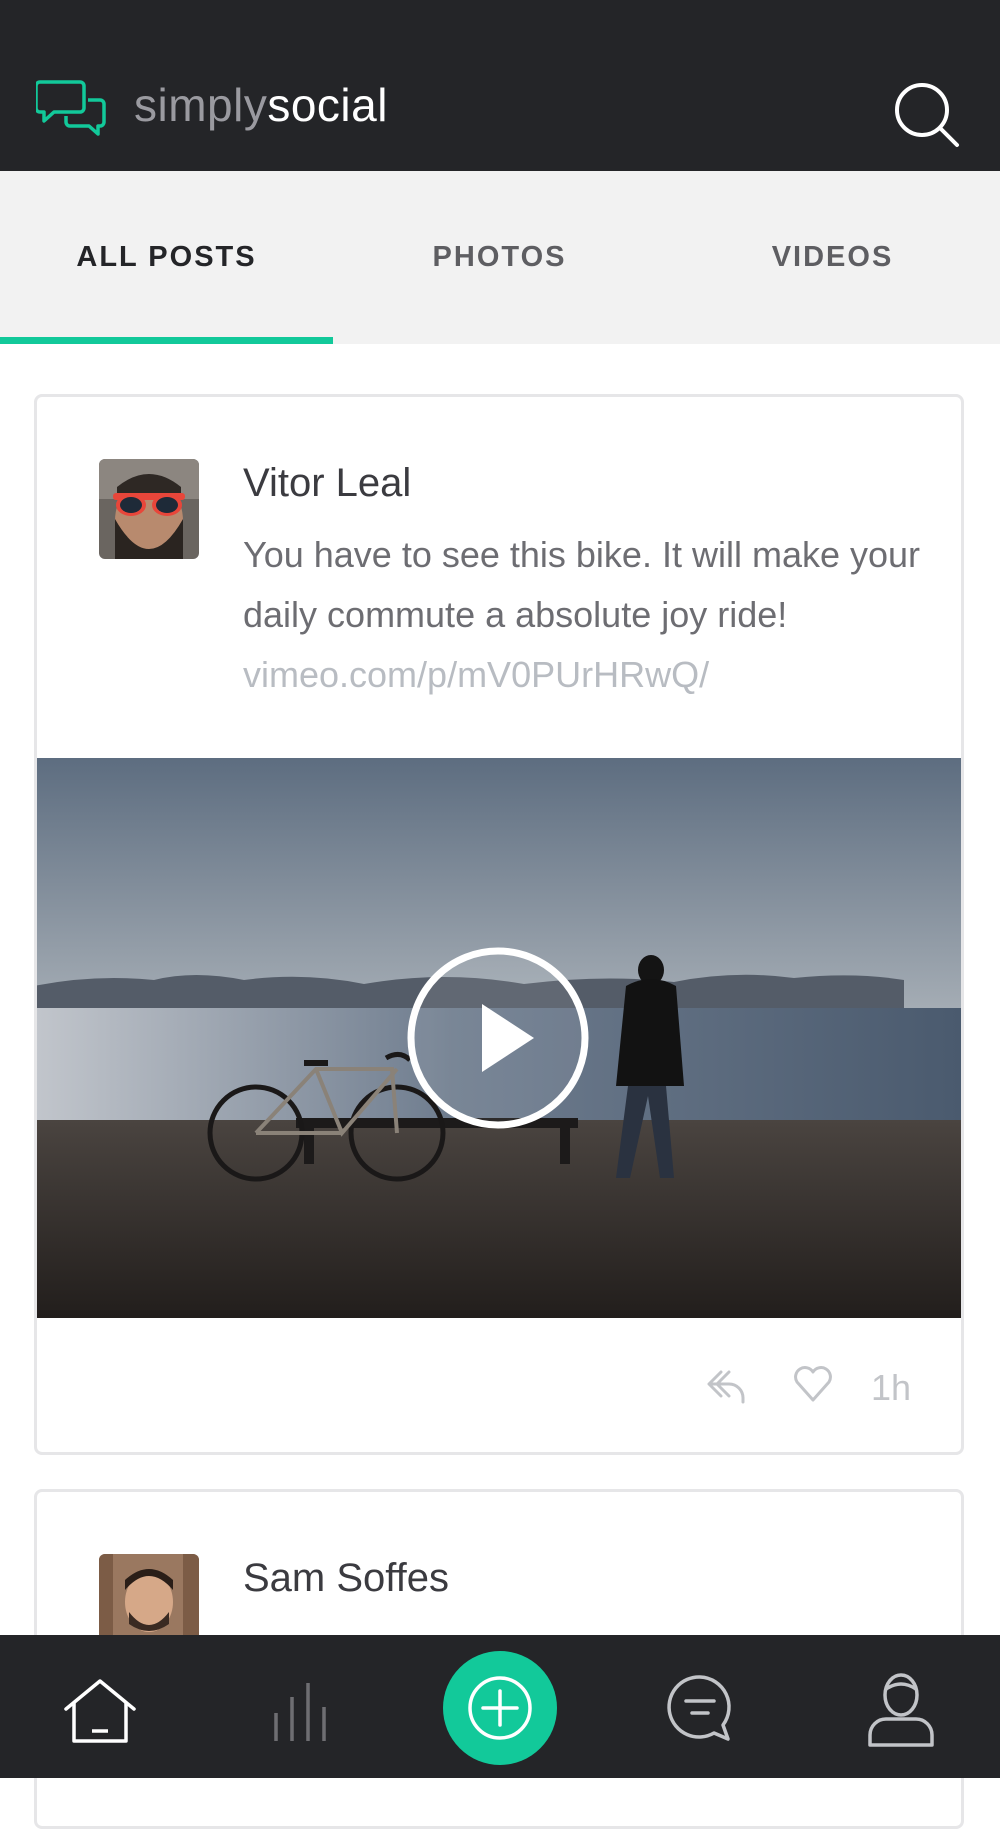 Image resolution: width=1000 pixels, height=1829 pixels. Describe the element at coordinates (476, 674) in the screenshot. I see `post-link: vimeo.com/p/mV0PUrHRwQ/` at that location.